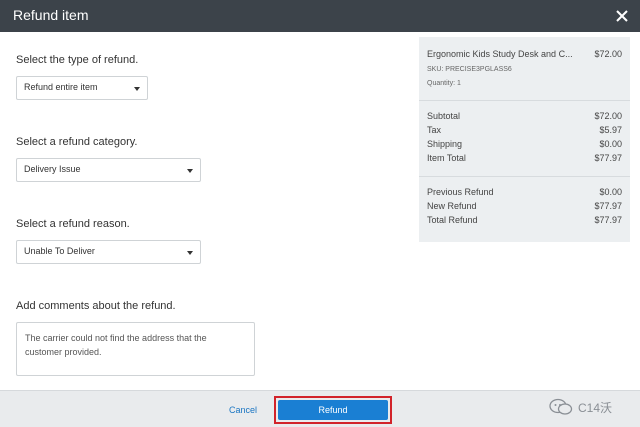 The height and width of the screenshot is (427, 640). I want to click on summary-row-previous-refund: Previous Refund $0.00, so click(524, 193).